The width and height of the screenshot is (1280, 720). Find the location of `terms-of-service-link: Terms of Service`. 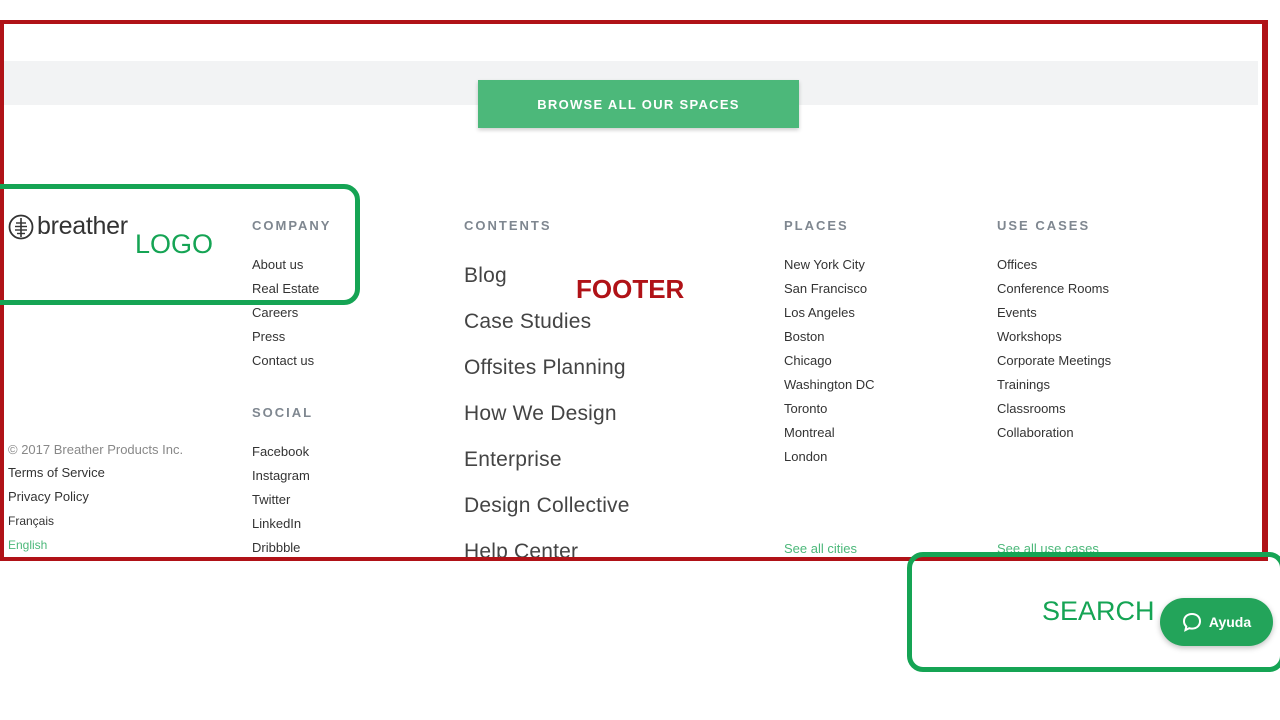

terms-of-service-link: Terms of Service is located at coordinates (56, 473).